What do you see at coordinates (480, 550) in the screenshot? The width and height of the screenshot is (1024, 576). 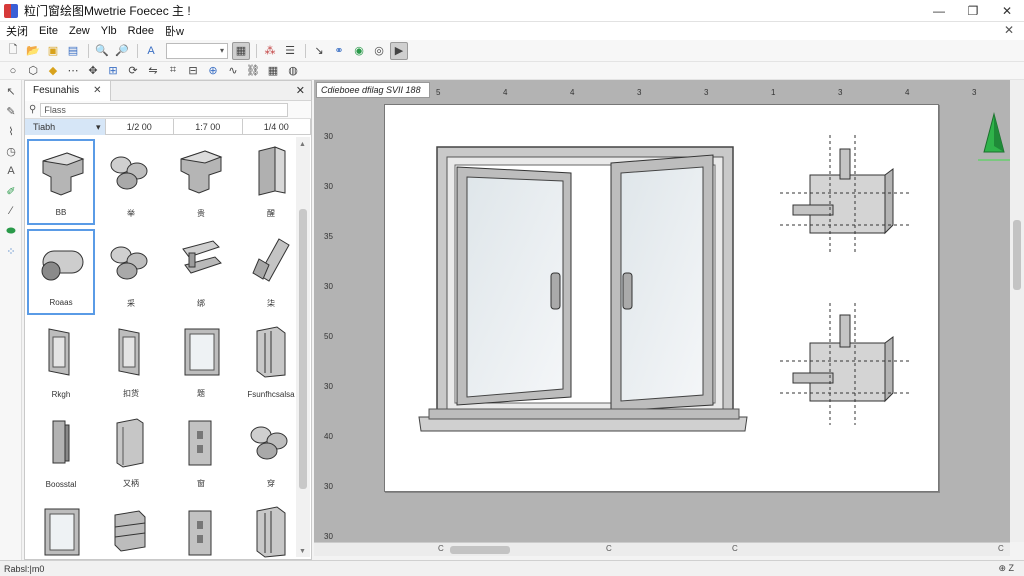 I see `hscroll-thumb` at bounding box center [480, 550].